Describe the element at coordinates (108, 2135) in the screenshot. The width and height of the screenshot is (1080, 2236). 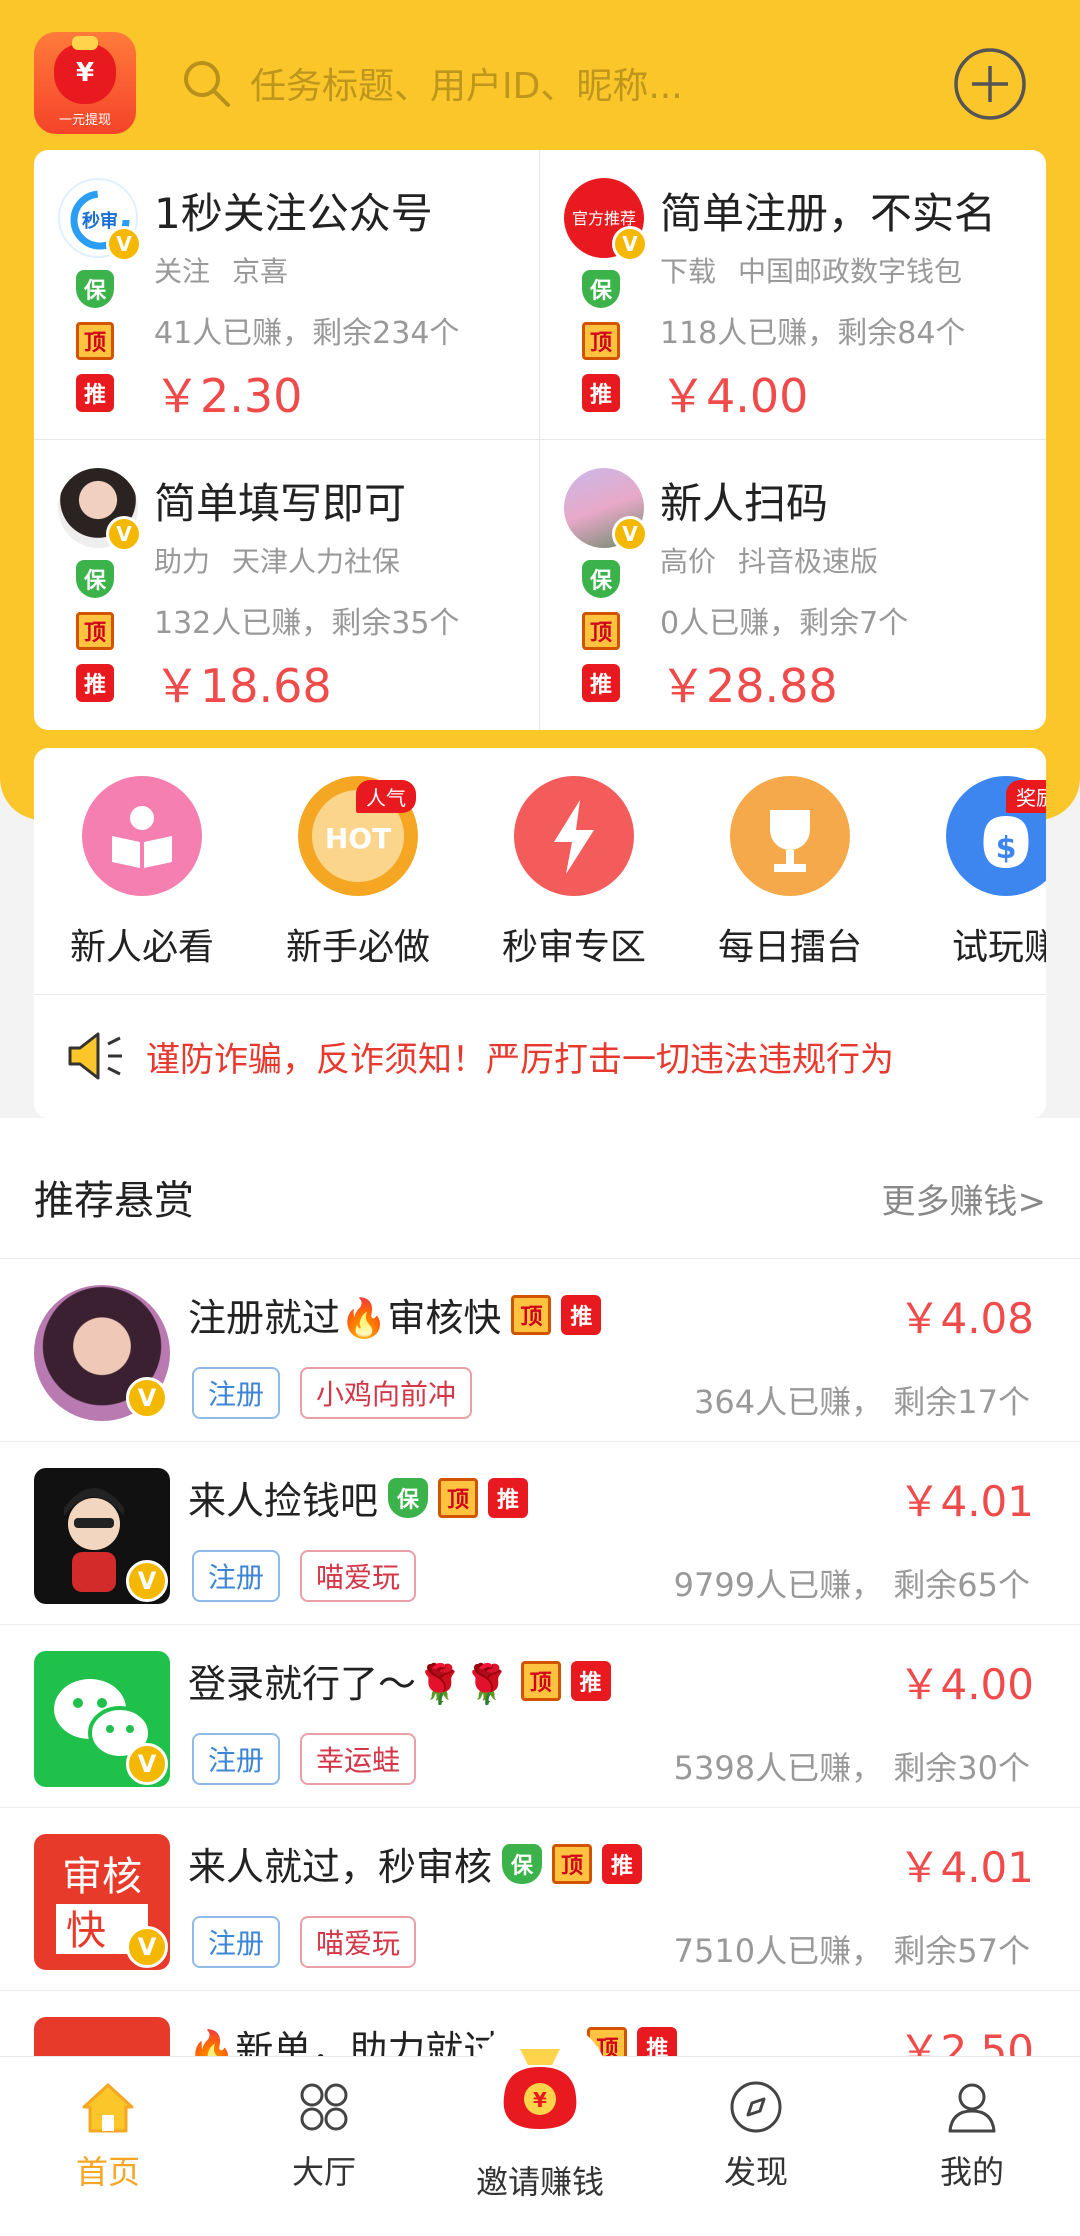
I see `tab-home: 首页` at that location.